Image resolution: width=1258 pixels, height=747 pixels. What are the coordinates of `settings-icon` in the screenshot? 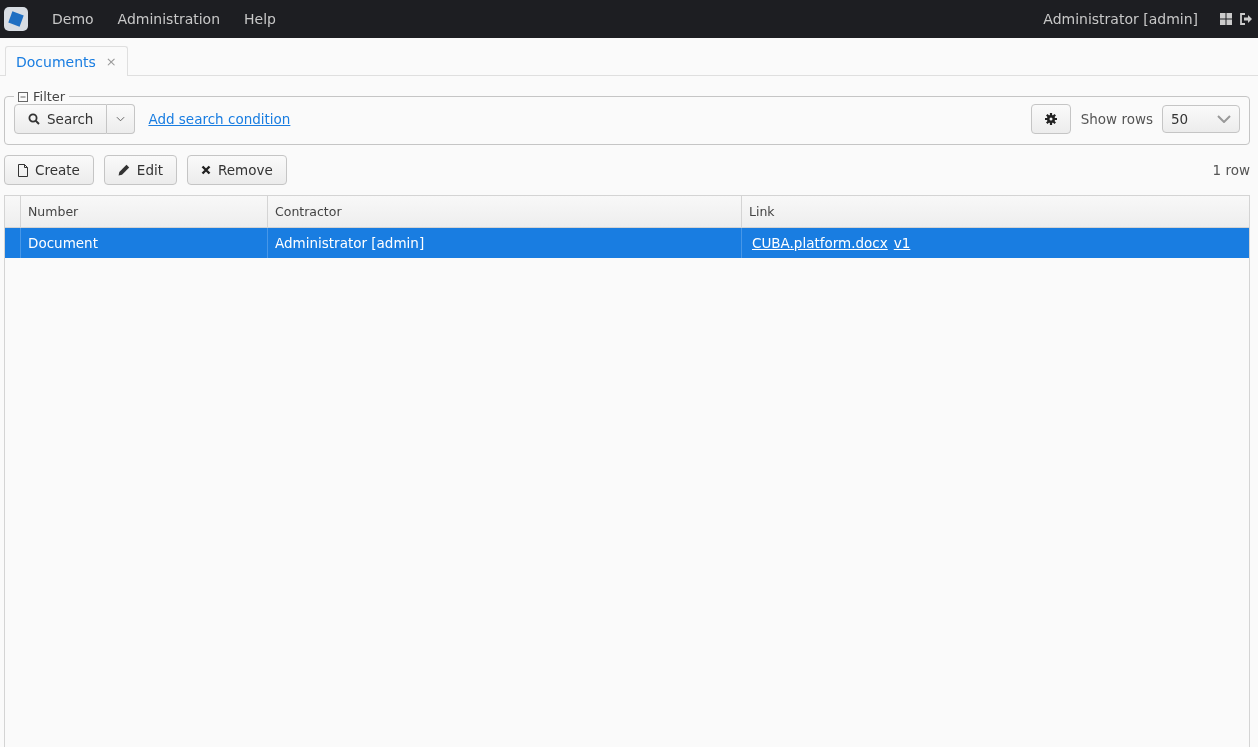 It's located at (1050, 119).